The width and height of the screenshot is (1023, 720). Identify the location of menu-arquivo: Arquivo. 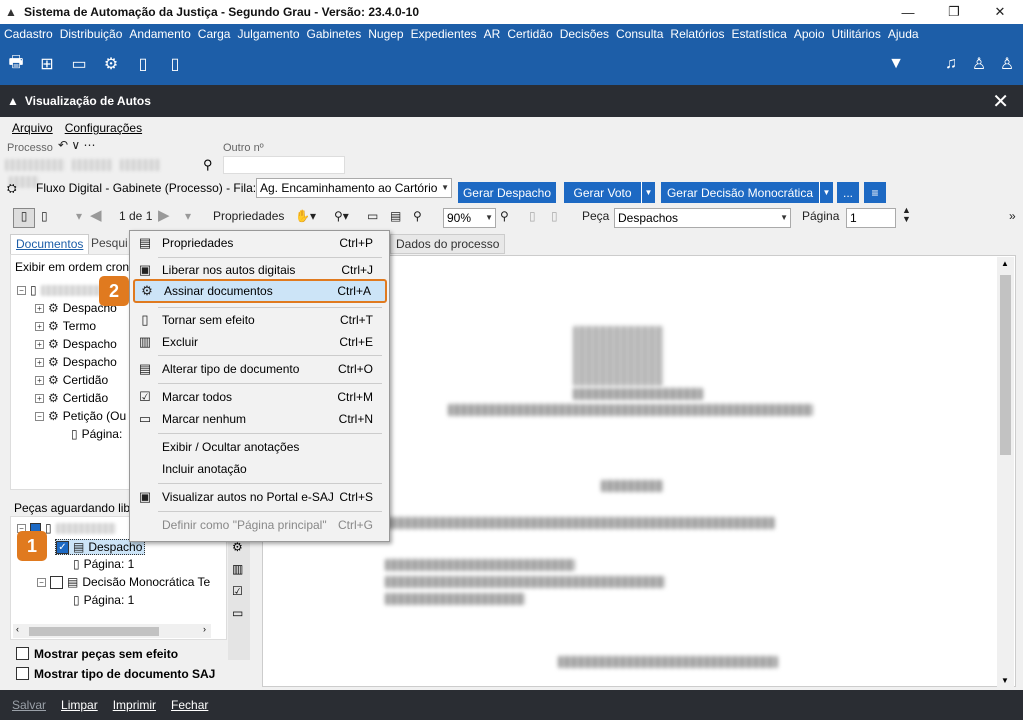
(32, 128).